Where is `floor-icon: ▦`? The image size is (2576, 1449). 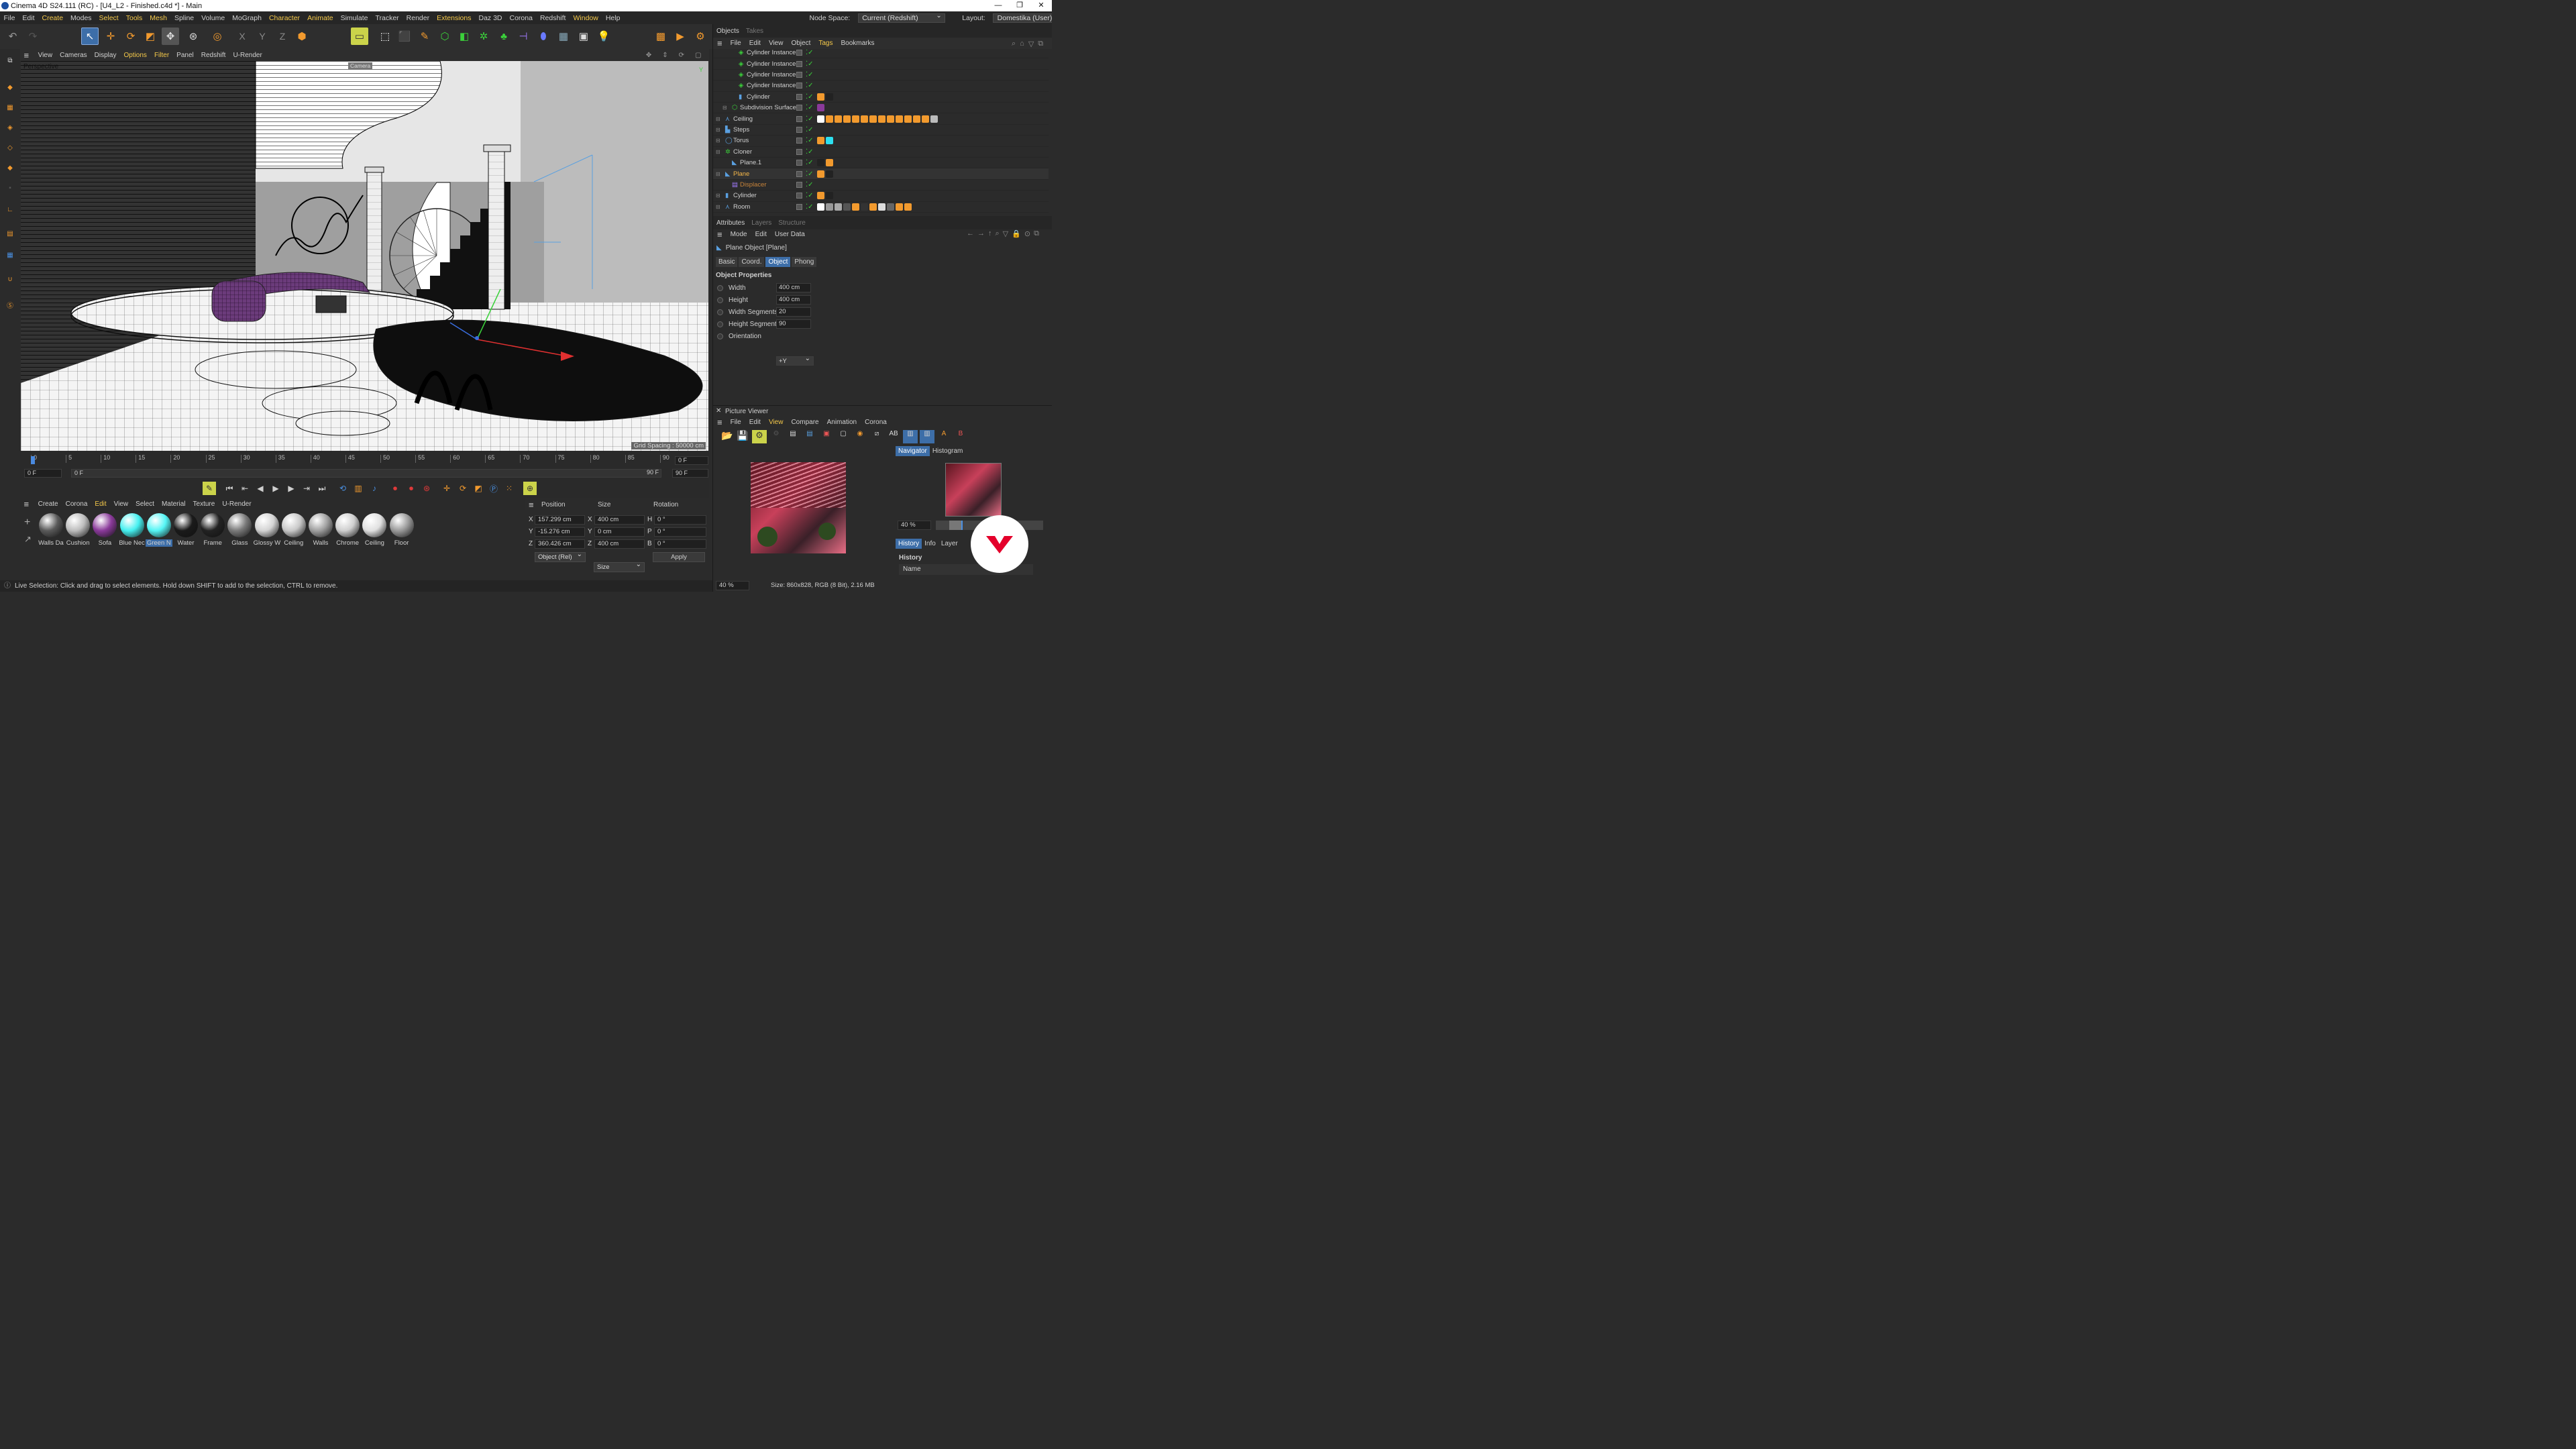
floor-icon: ▦ is located at coordinates (563, 36).